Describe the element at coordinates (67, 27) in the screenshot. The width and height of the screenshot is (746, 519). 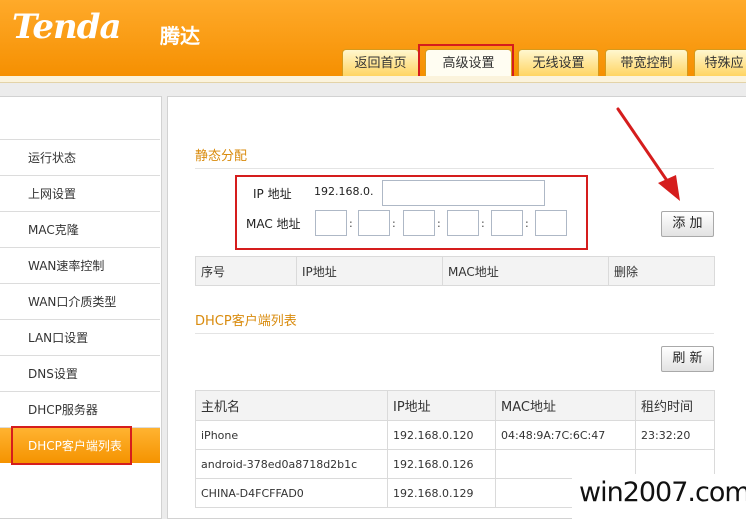
I see `tenda-logo: Tenda` at that location.